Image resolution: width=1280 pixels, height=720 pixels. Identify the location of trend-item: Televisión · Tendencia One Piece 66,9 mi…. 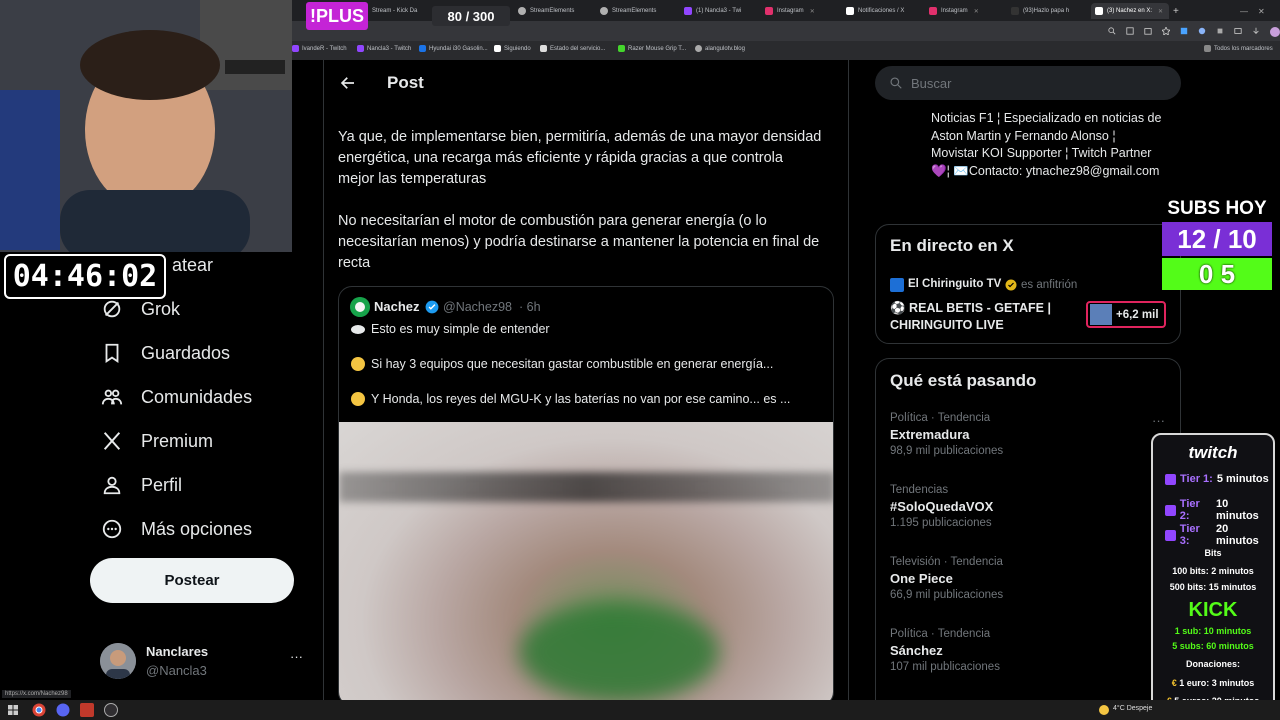
(1030, 578).